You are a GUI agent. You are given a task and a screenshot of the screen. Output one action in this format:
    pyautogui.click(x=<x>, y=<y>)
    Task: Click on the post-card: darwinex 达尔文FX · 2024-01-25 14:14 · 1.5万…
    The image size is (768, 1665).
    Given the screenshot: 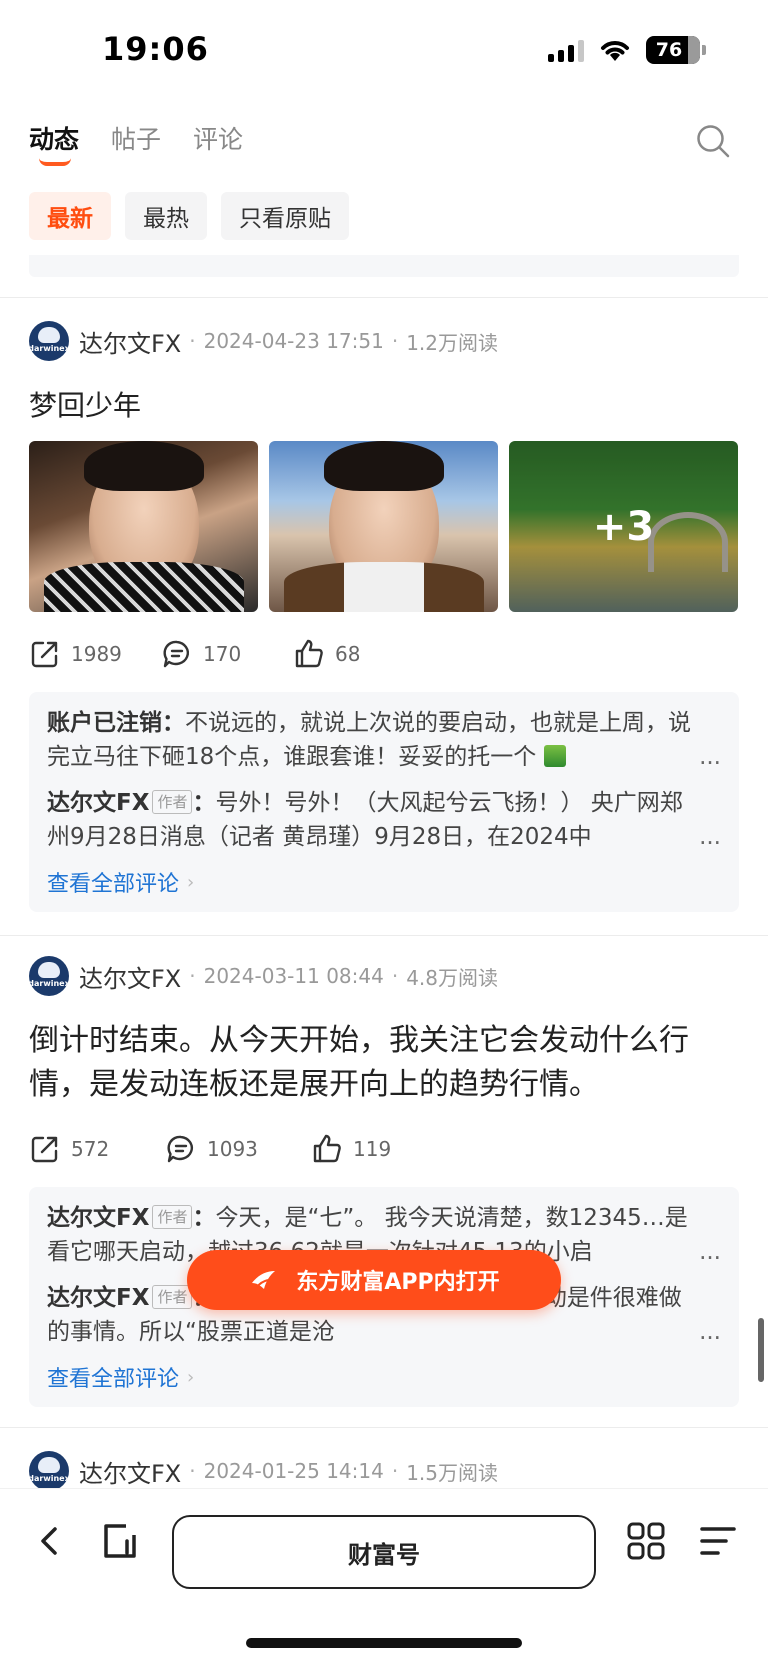 What is the action you would take?
    pyautogui.click(x=384, y=1471)
    